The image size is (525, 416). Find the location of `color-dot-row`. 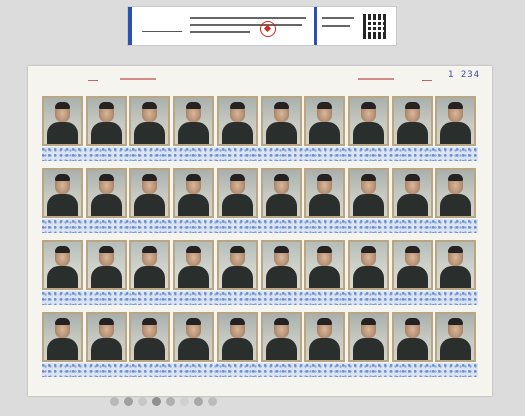

color-dot-row is located at coordinates (270, 404).